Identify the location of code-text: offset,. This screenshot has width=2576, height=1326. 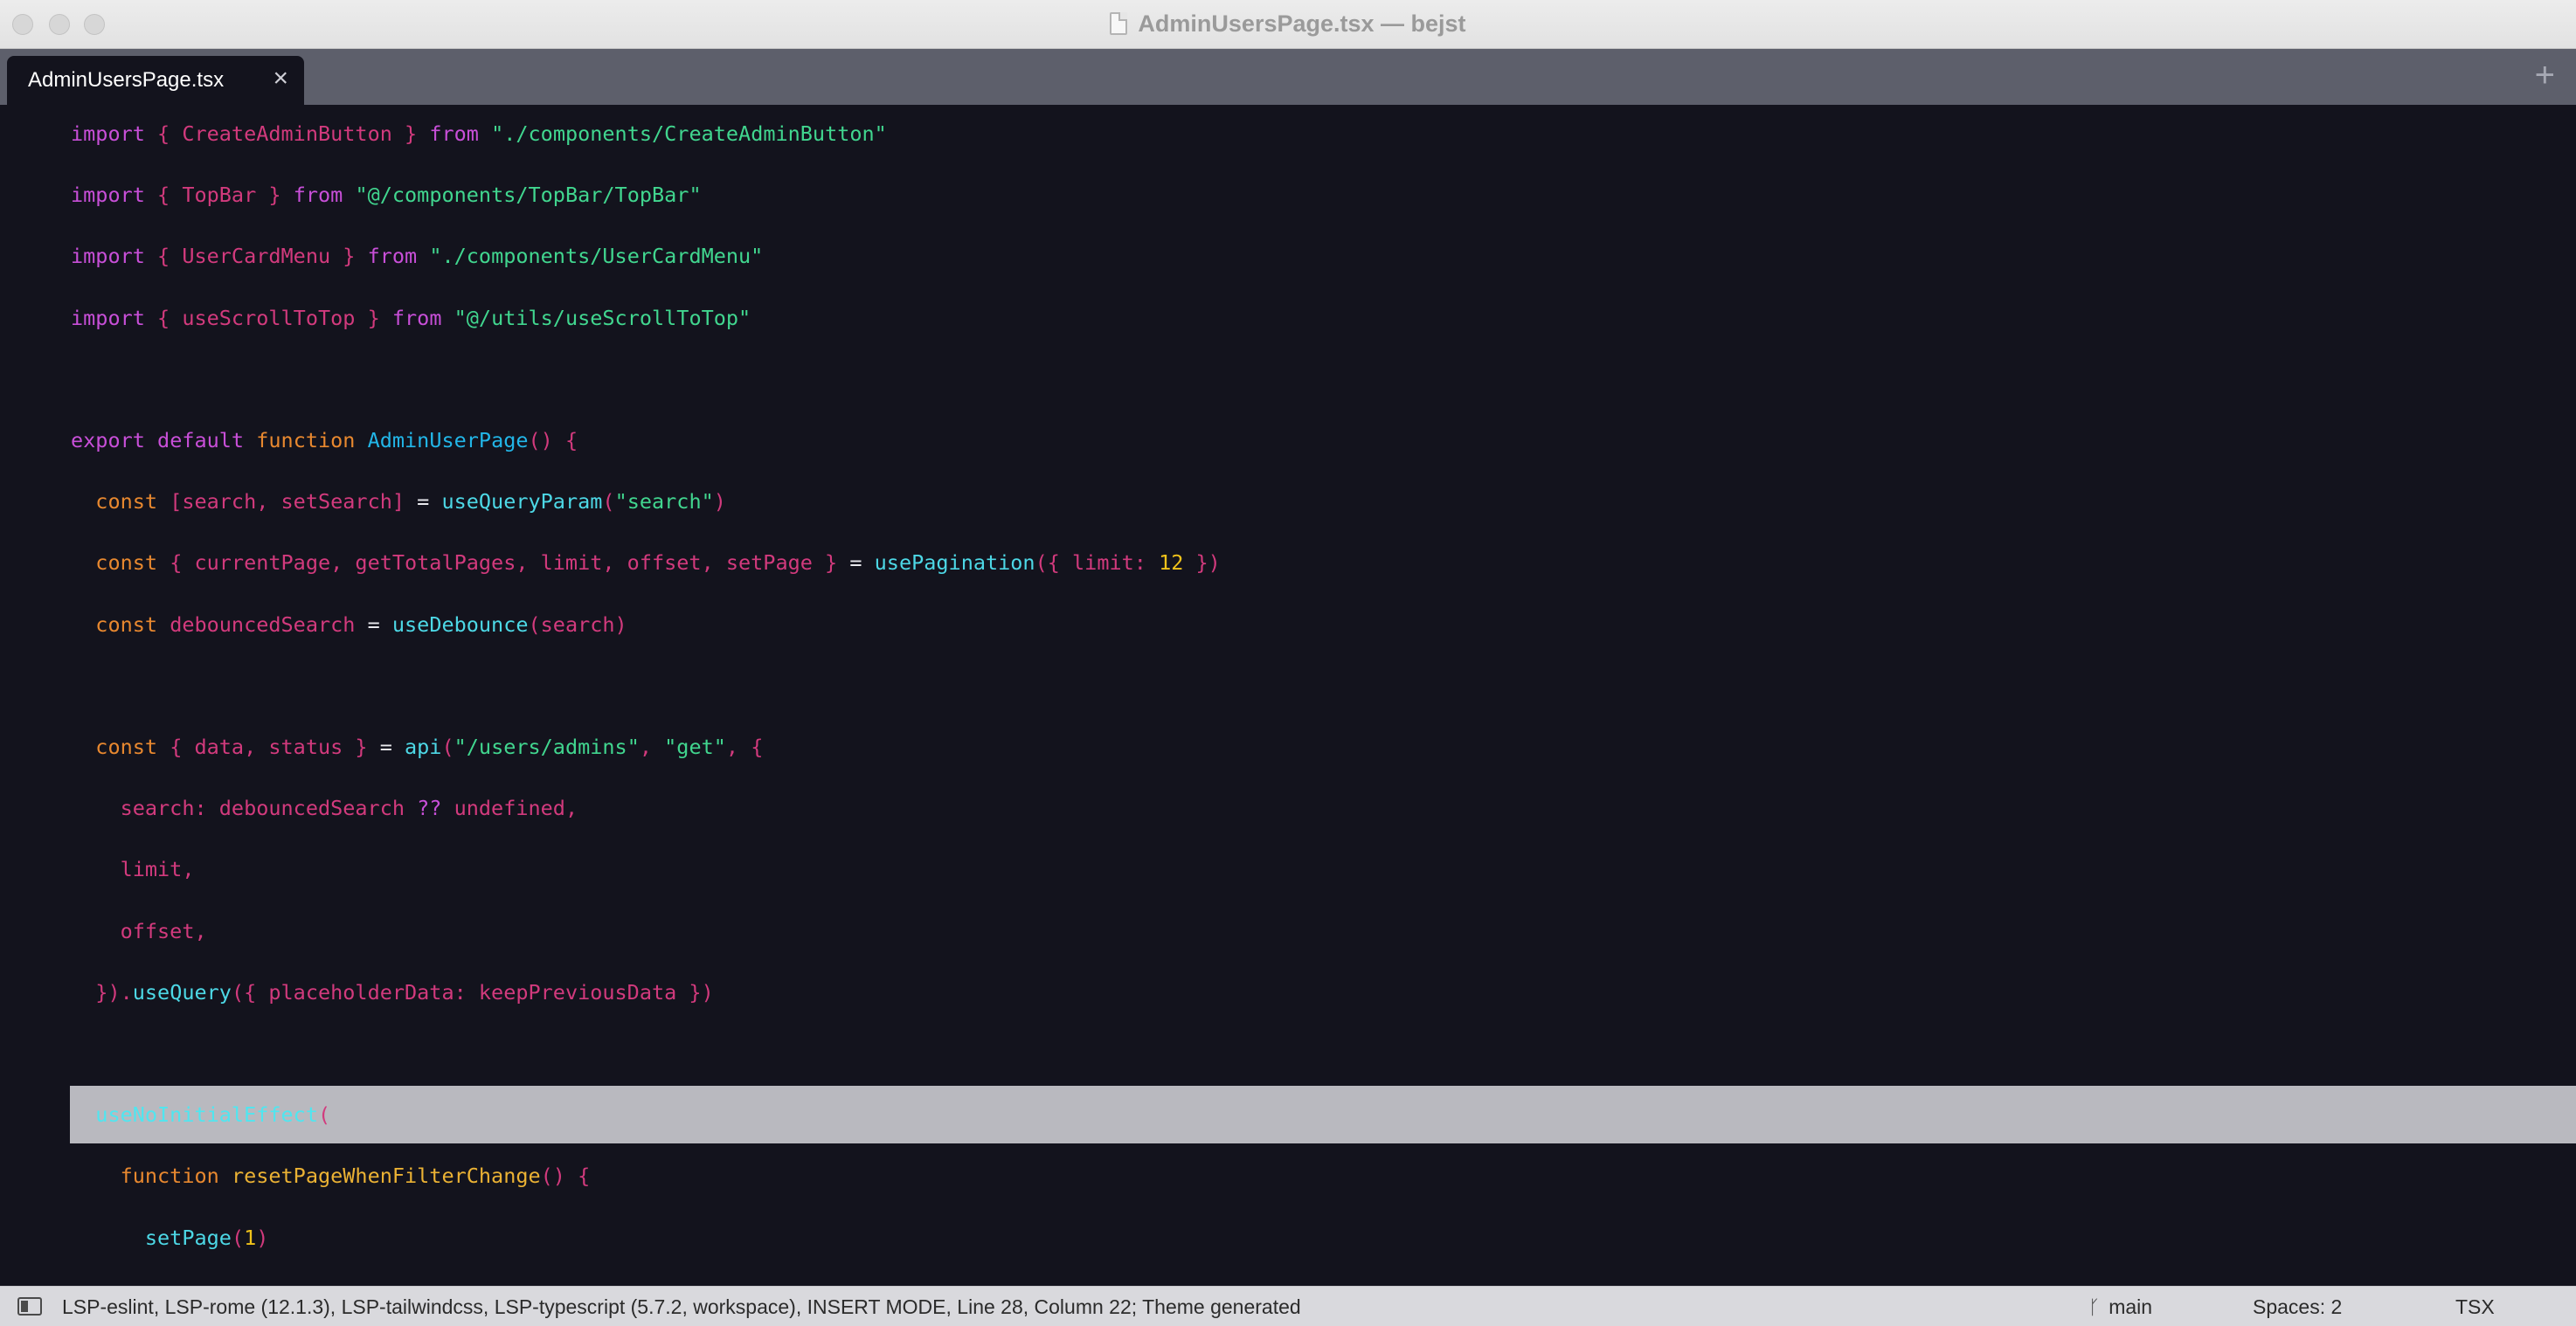
(139, 931).